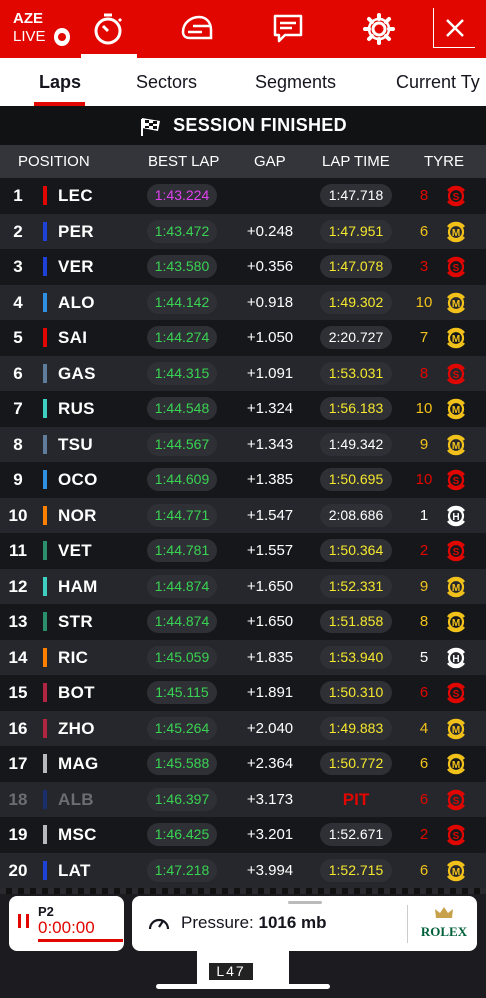  What do you see at coordinates (305, 902) in the screenshot?
I see `drag-handle` at bounding box center [305, 902].